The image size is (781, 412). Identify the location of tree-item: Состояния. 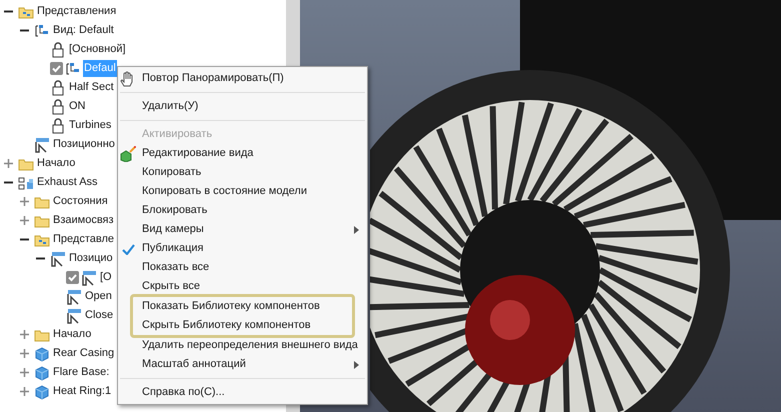
(80, 201).